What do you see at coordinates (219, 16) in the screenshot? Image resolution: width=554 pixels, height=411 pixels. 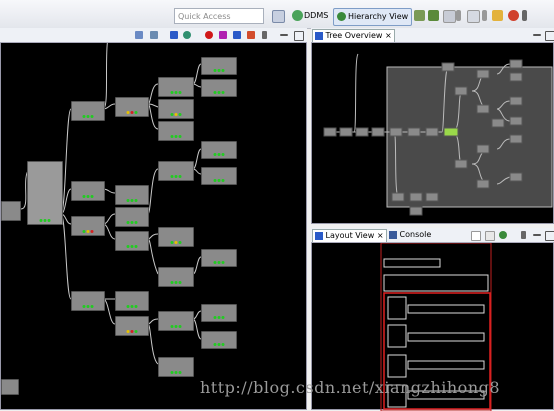 I see `quick-access-input: Quick Access` at bounding box center [219, 16].